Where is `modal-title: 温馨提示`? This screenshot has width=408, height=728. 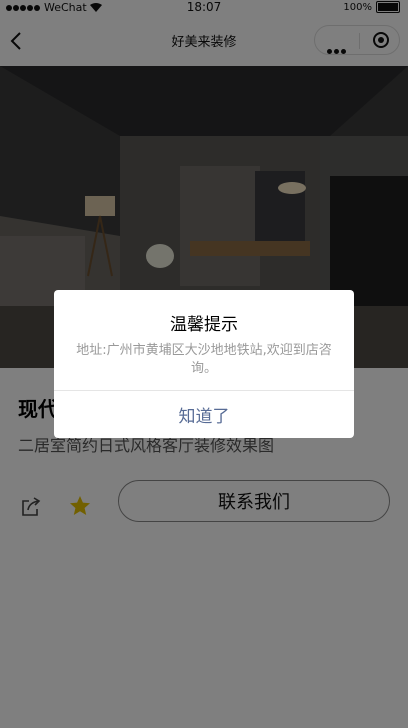 modal-title: 温馨提示 is located at coordinates (204, 325).